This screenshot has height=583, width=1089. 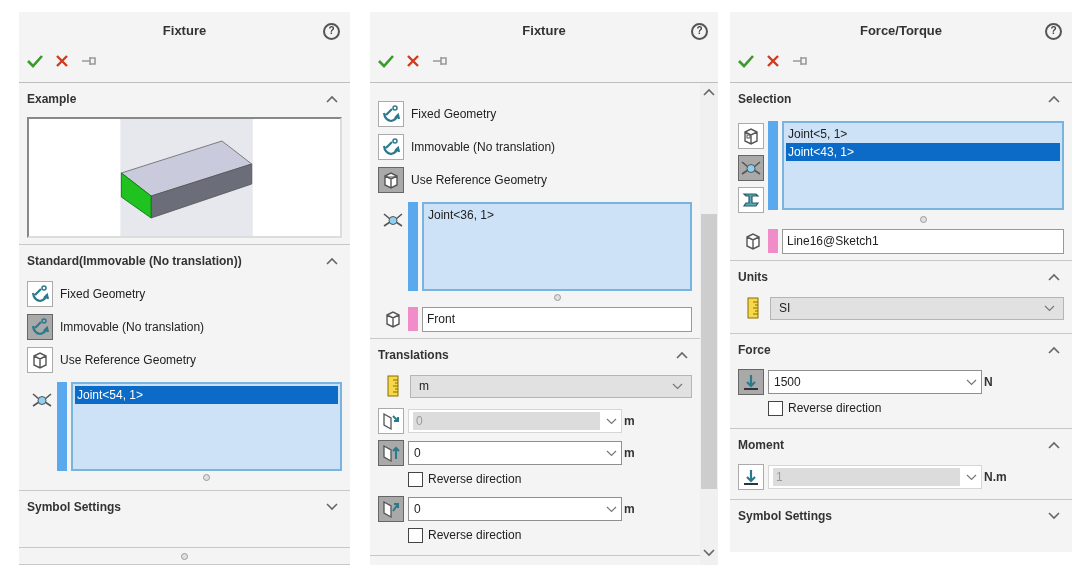 What do you see at coordinates (917, 308) in the screenshot?
I see `units-dropdown: SI` at bounding box center [917, 308].